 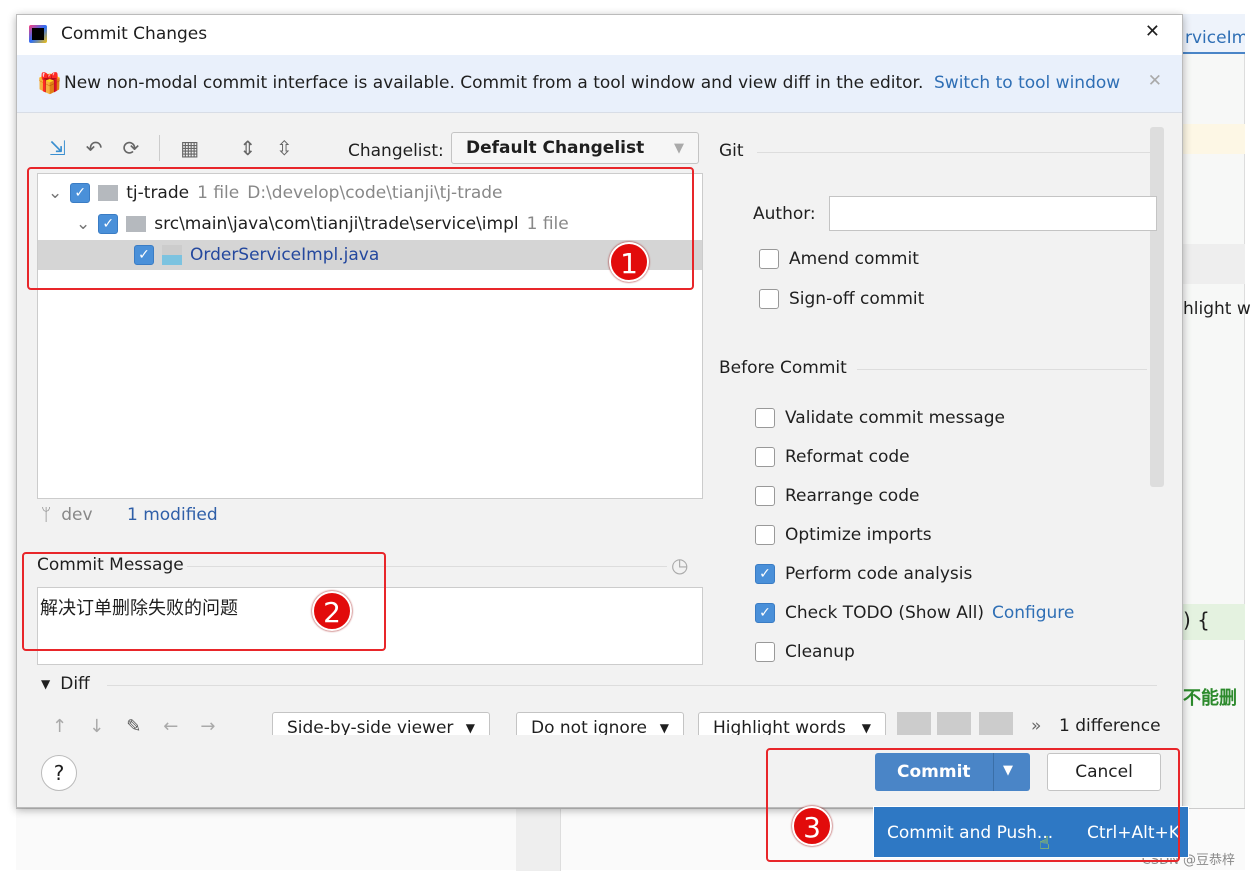 I want to click on signoff-commit-checkbox: Sign-off commit, so click(x=841, y=299).